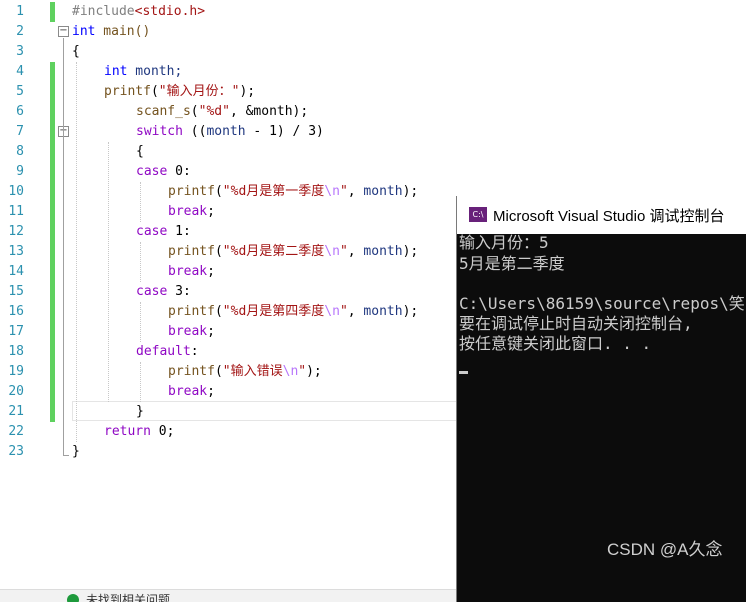  I want to click on status-bar: 未找到相关问题, so click(228, 595).